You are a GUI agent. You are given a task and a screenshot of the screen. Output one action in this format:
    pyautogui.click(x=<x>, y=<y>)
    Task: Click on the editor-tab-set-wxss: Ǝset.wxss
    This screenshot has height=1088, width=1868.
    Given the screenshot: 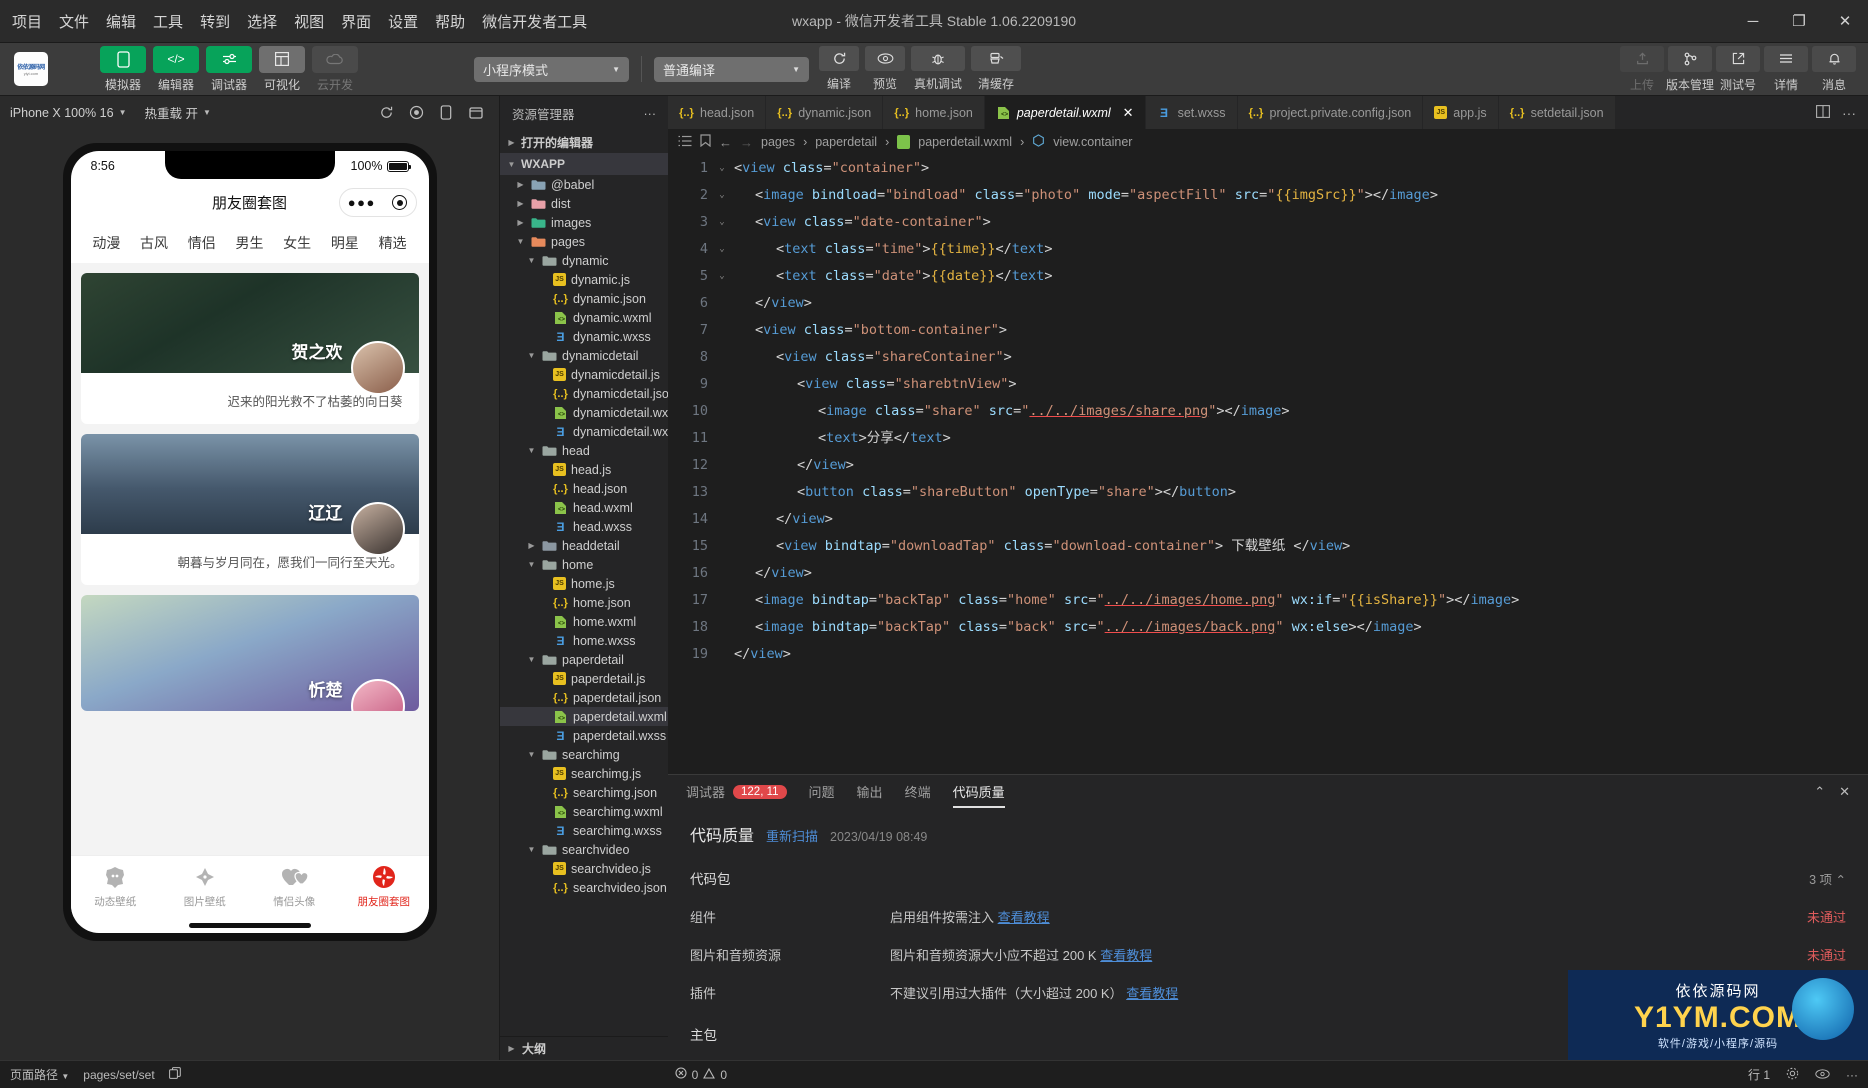 What is the action you would take?
    pyautogui.click(x=1191, y=112)
    